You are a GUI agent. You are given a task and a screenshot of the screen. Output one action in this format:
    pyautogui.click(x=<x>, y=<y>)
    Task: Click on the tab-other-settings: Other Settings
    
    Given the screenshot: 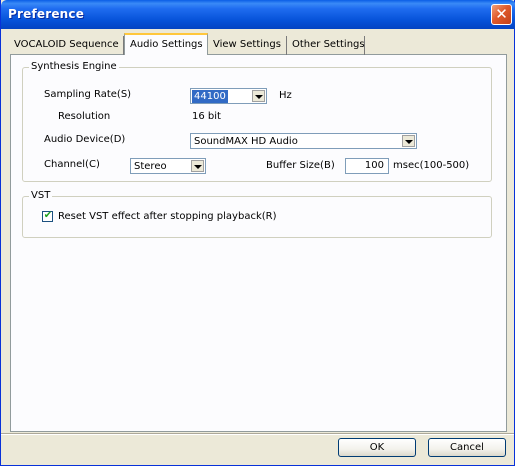 What is the action you would take?
    pyautogui.click(x=326, y=45)
    